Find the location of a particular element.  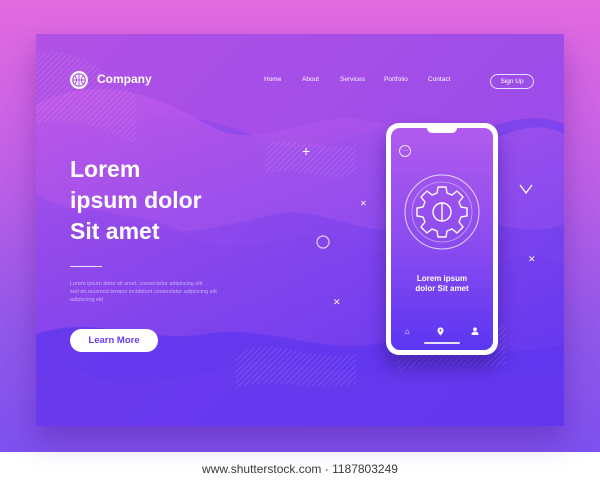

brand-name: Company is located at coordinates (124, 79).